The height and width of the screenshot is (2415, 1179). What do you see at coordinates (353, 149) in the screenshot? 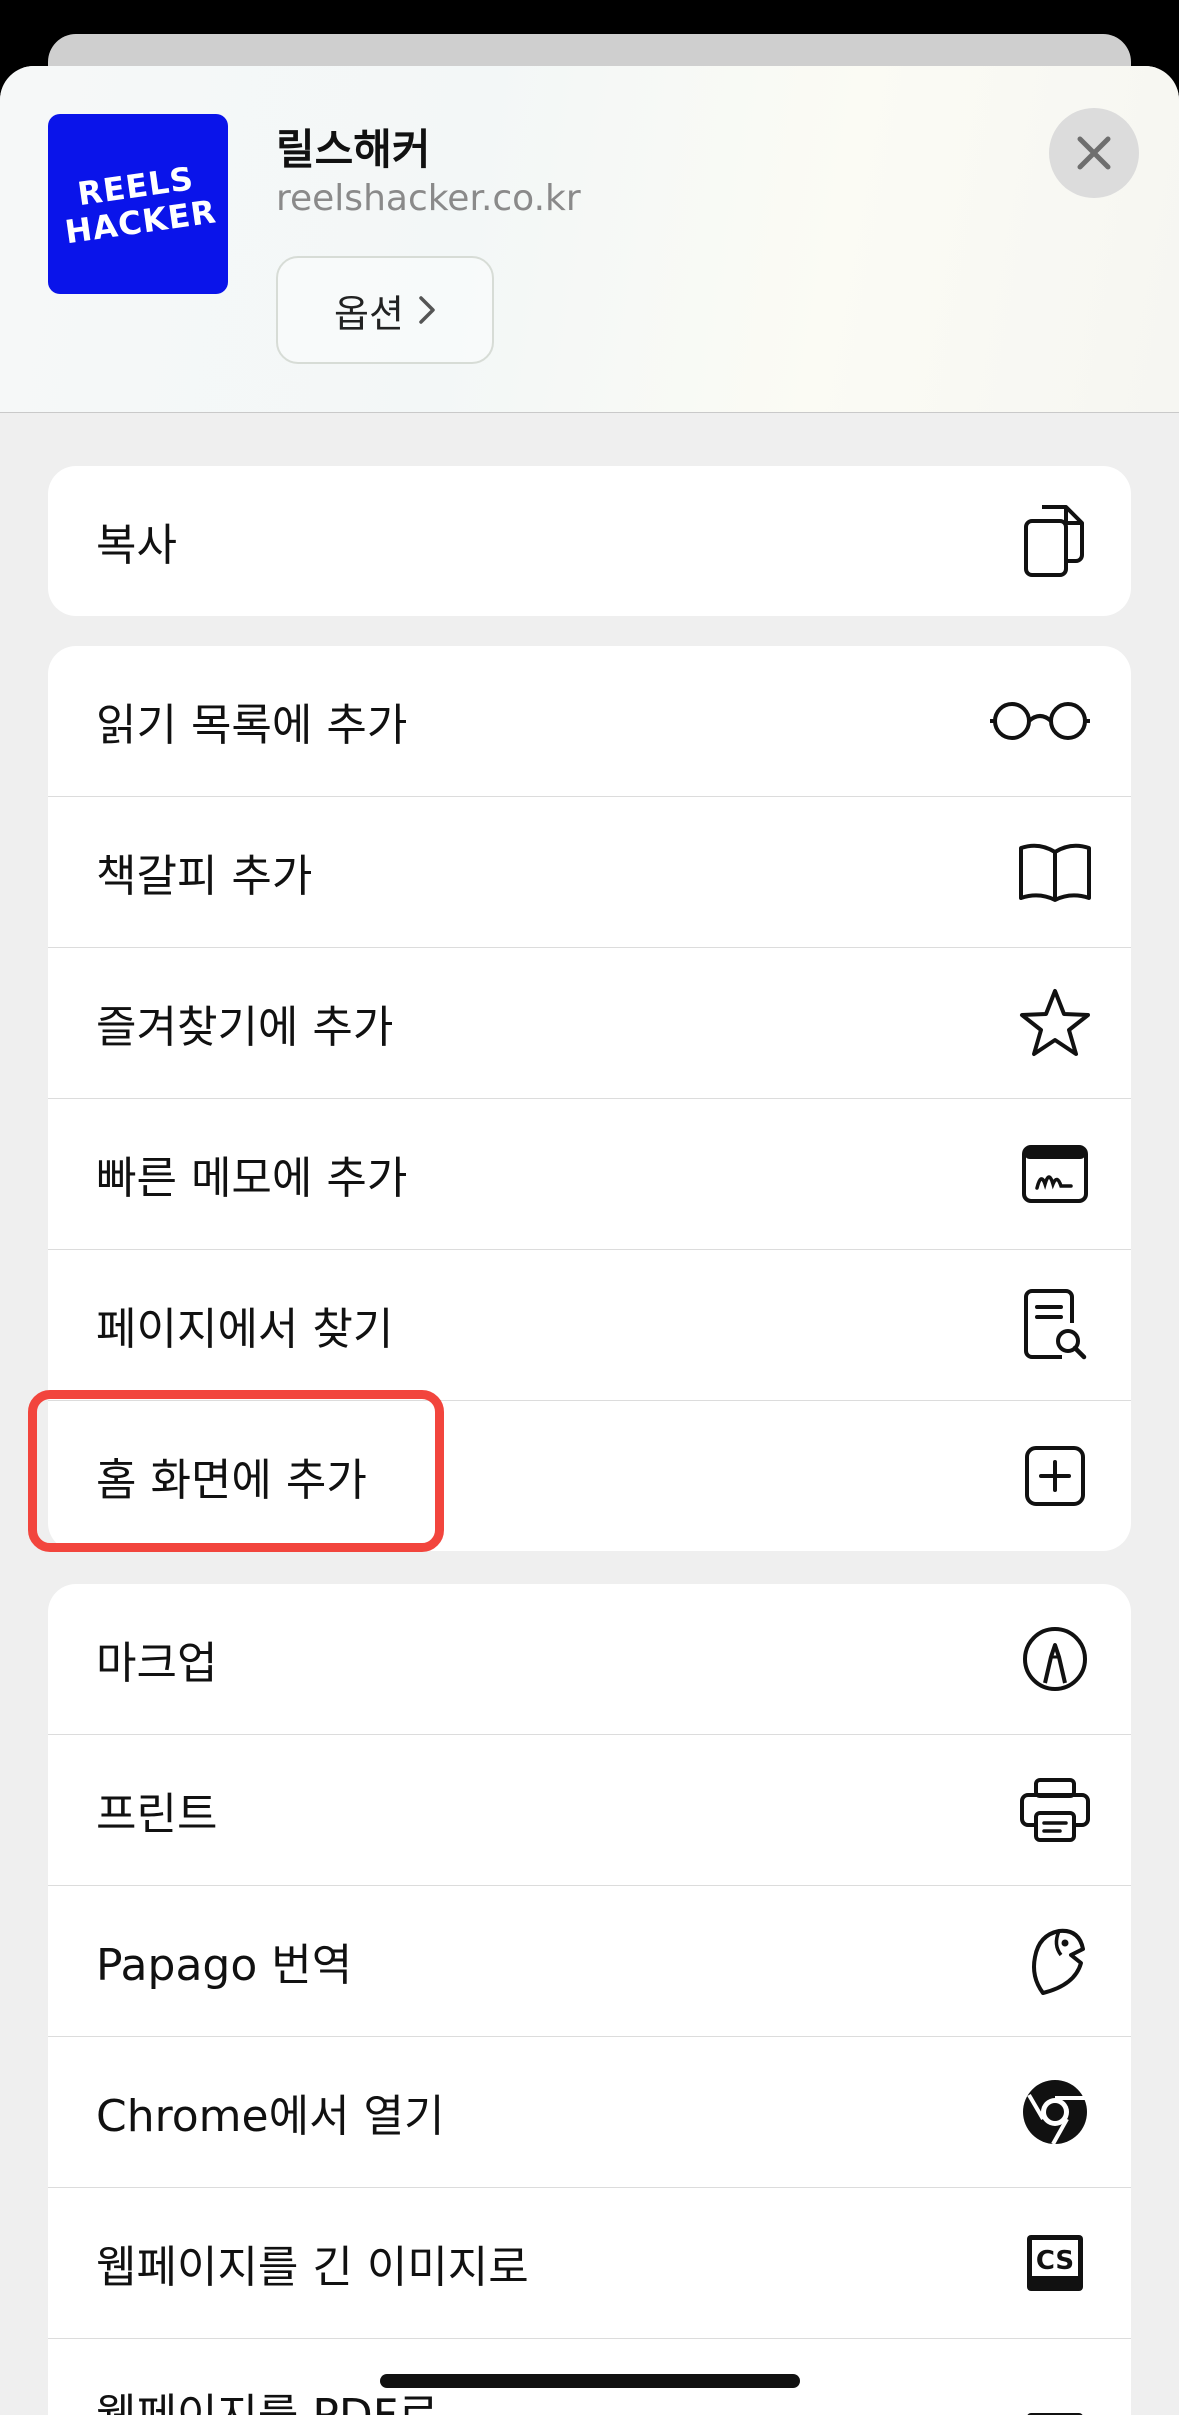
I see `app-name: 릴스해커` at bounding box center [353, 149].